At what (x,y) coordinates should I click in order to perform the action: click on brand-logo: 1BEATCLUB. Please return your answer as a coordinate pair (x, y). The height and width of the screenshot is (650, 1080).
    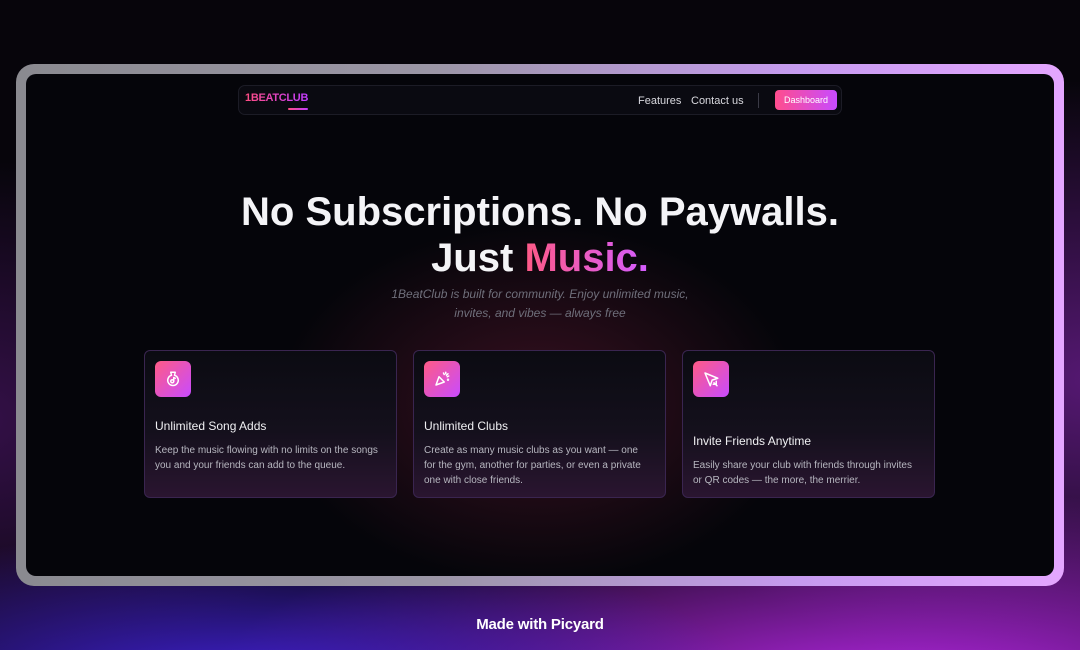
    Looking at the image, I should click on (276, 98).